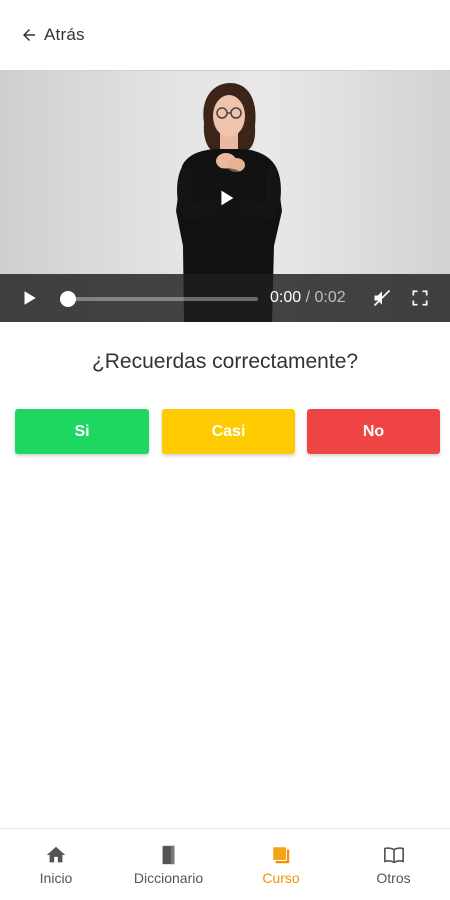  I want to click on back-button: Atrás, so click(52, 35).